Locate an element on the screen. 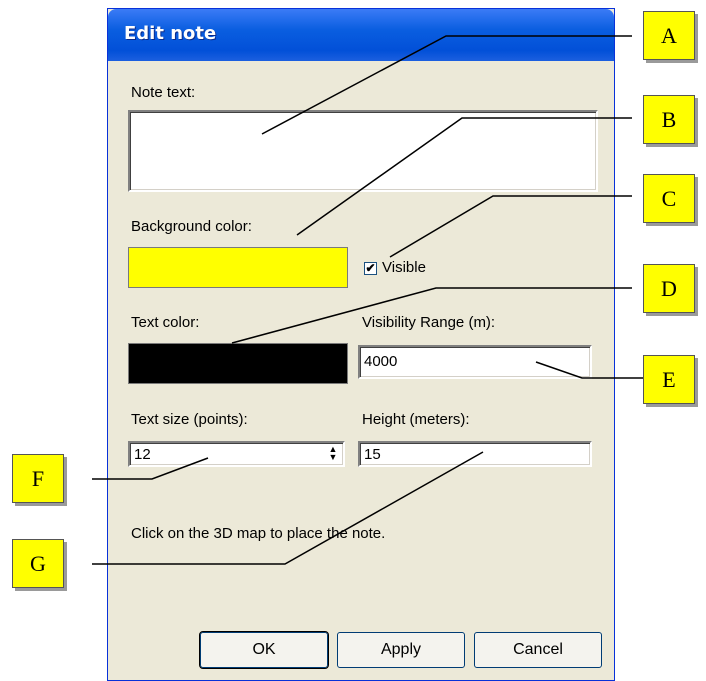  callout-b: B is located at coordinates (669, 119).